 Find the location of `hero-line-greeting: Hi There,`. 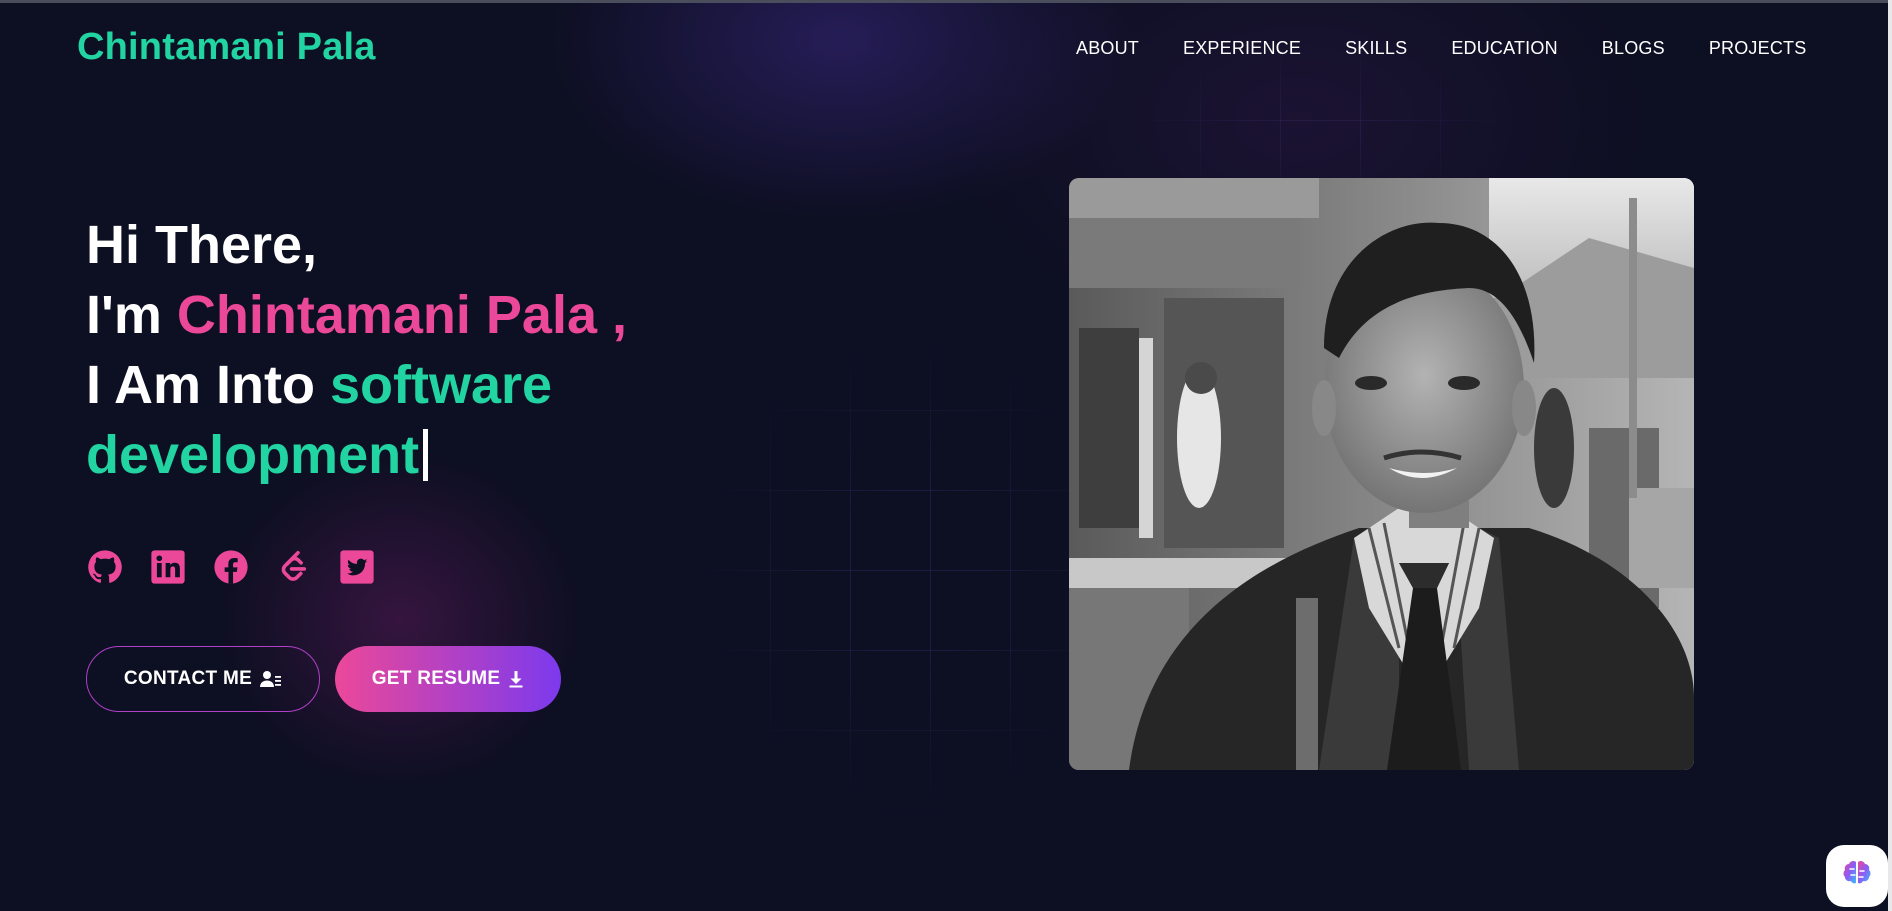

hero-line-greeting: Hi There, is located at coordinates (202, 245).